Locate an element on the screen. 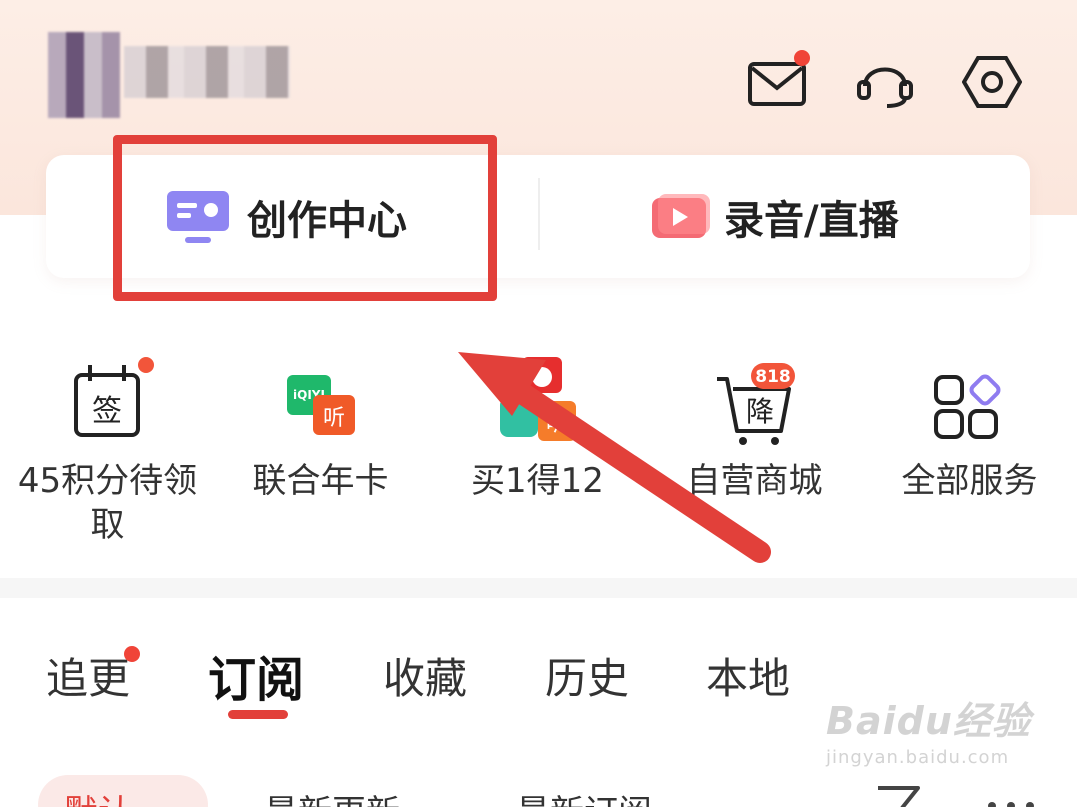 This screenshot has width=1077, height=807. grid-label-all-services: 全部服务 is located at coordinates (969, 481).